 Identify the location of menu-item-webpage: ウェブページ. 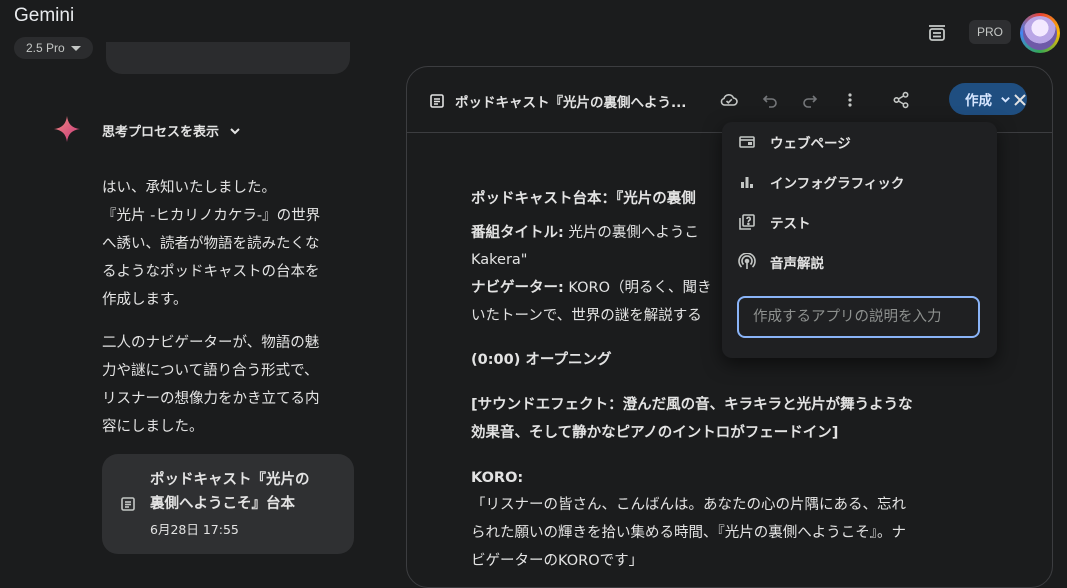
(859, 142).